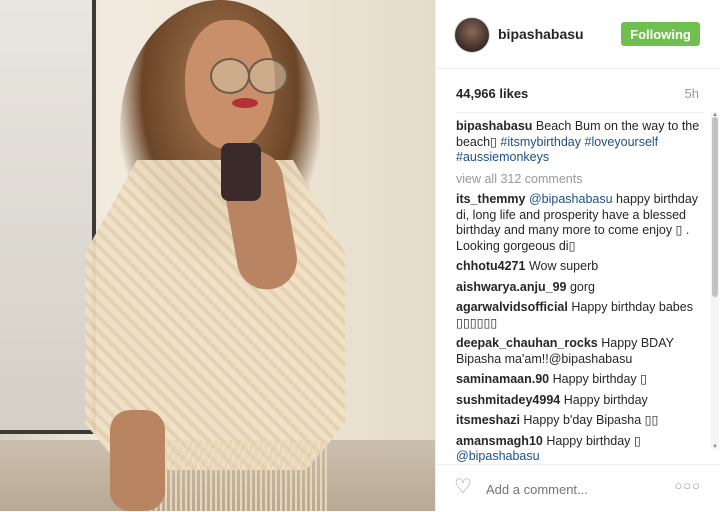  I want to click on hashtag: #itsmybirthday, so click(540, 142).